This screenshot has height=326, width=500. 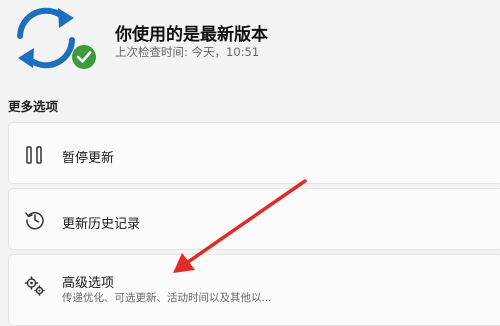 What do you see at coordinates (56, 38) in the screenshot?
I see `sync-check-icon` at bounding box center [56, 38].